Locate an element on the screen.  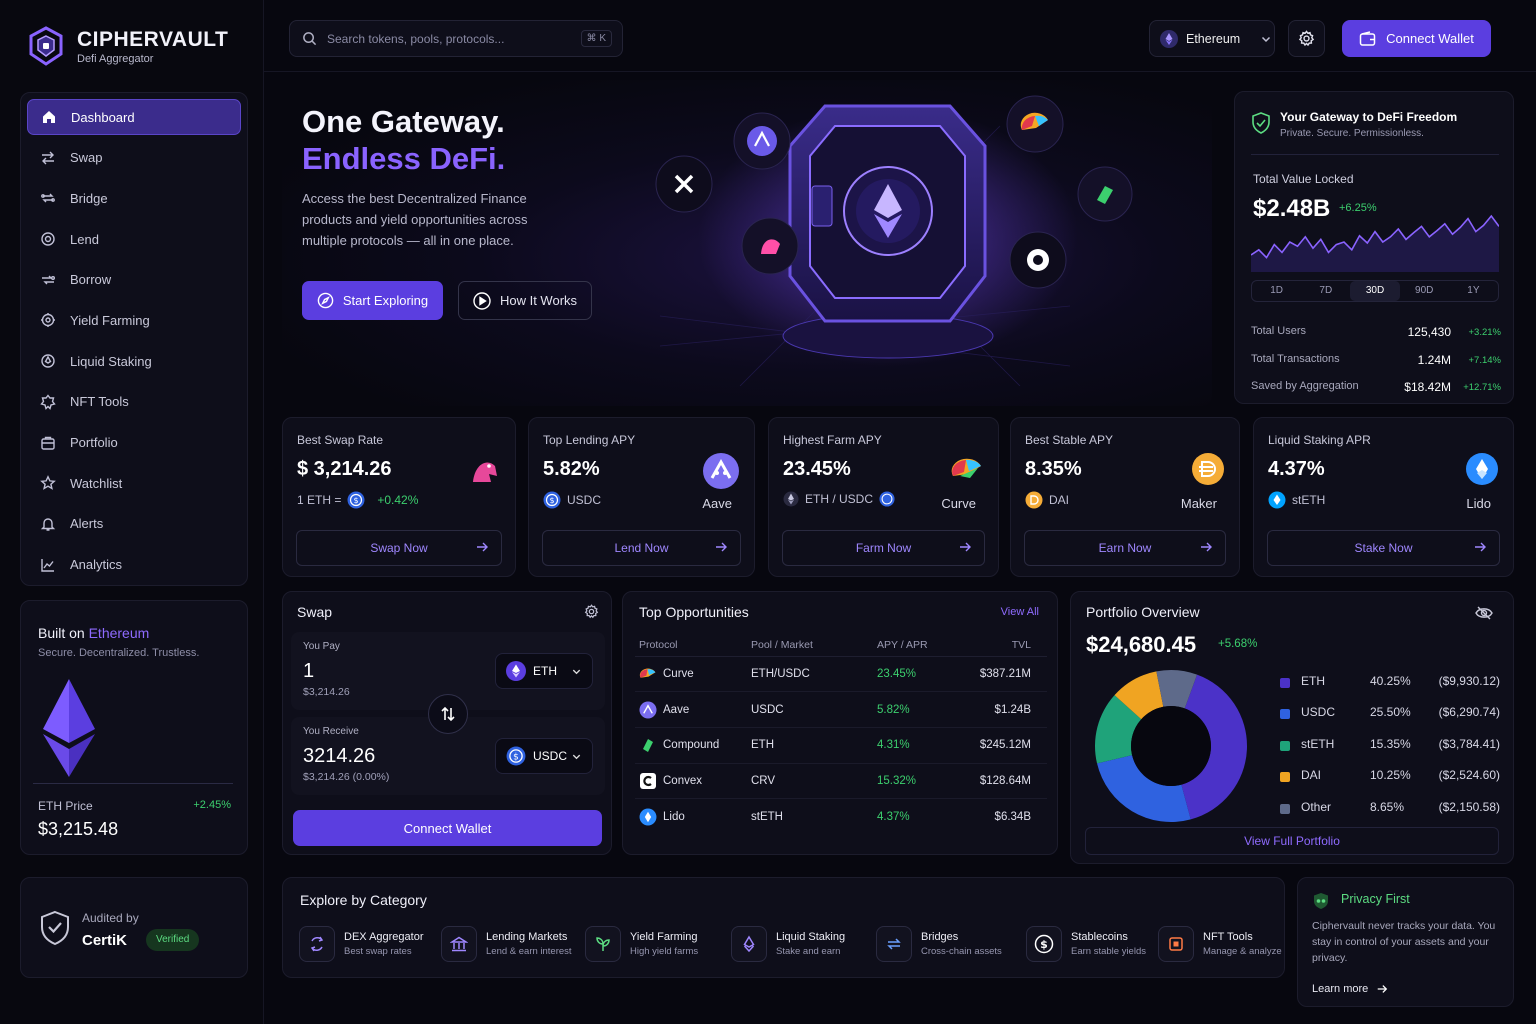
category-bridges: Bridges Cross-chain assets is located at coordinates (939, 944).